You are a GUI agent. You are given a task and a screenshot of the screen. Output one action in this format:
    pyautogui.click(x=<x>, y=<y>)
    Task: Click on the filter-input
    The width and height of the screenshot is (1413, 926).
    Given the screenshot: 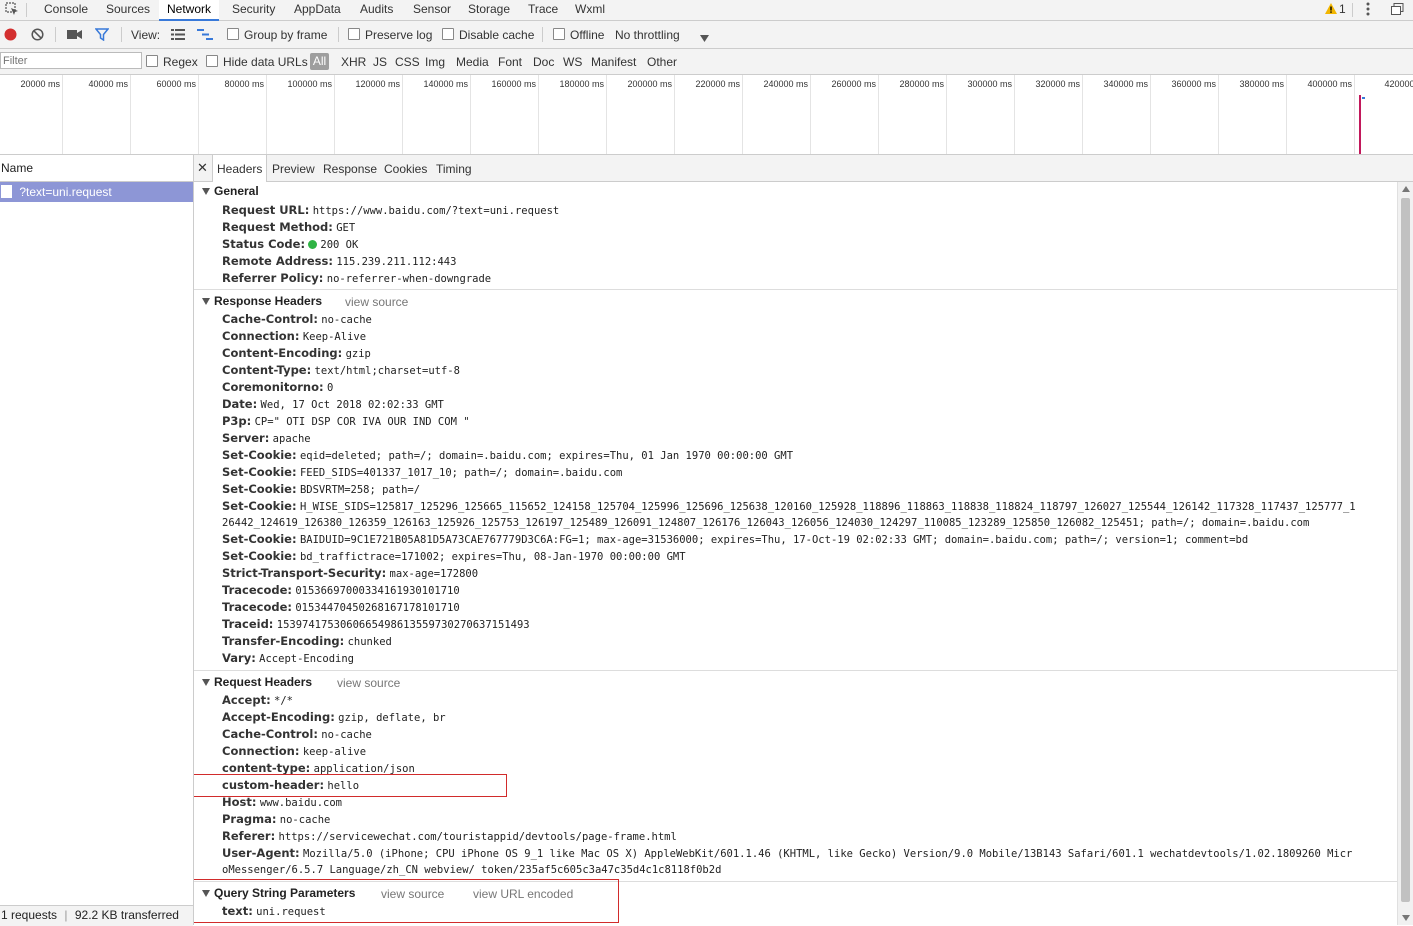 What is the action you would take?
    pyautogui.click(x=71, y=60)
    